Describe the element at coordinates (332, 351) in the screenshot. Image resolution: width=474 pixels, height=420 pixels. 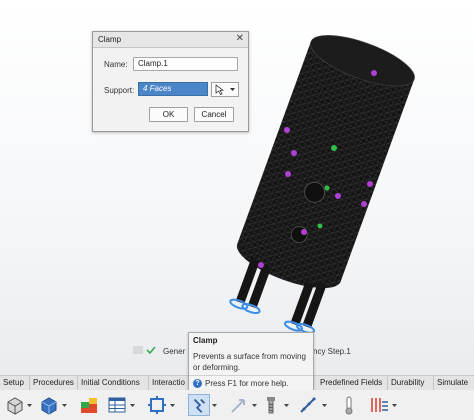
I see `status-text-step: ncy Step.1` at that location.